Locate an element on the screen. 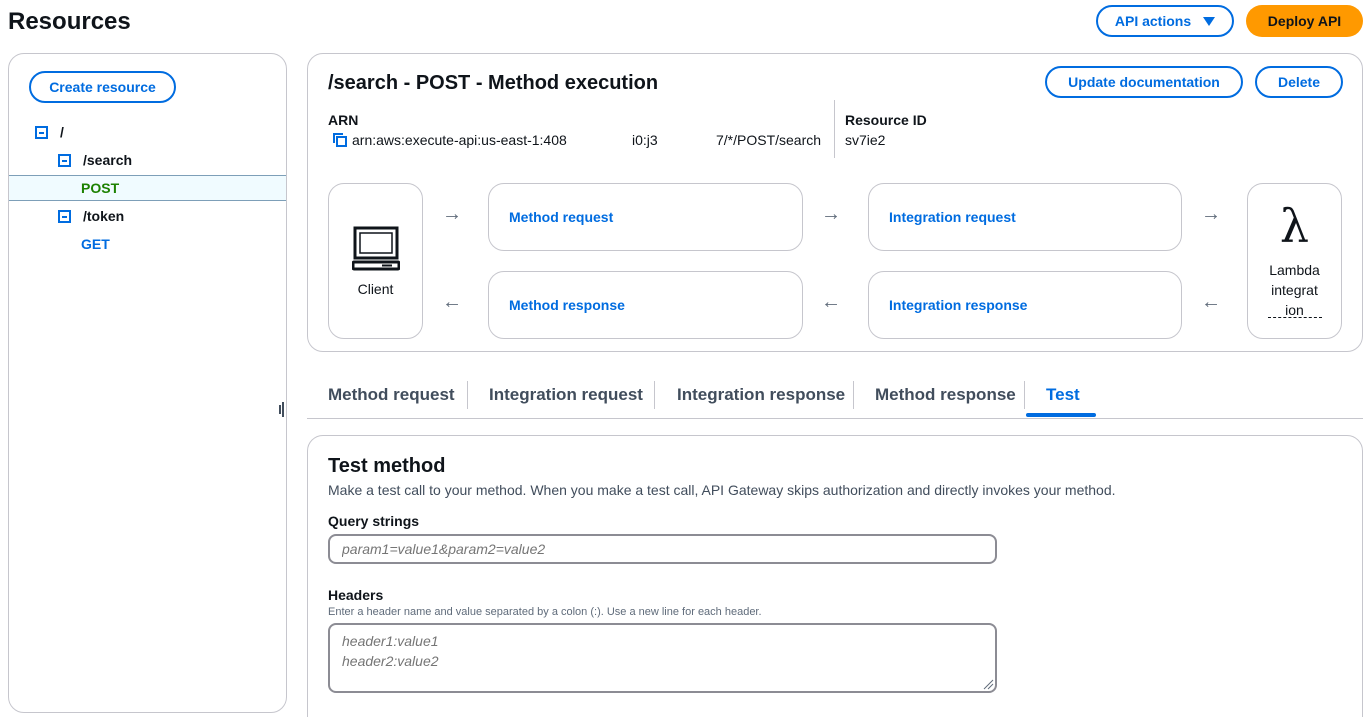 Image resolution: width=1372 pixels, height=717 pixels. create-resource-label: Create resource is located at coordinates (102, 87).